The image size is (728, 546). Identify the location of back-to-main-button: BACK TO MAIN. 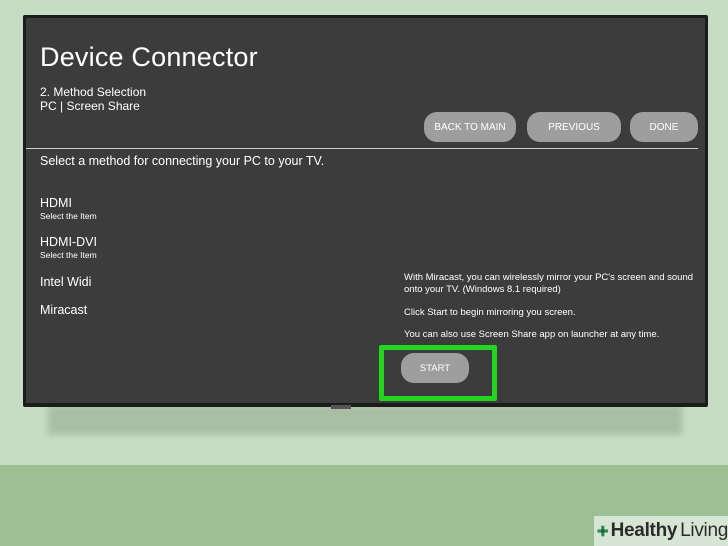
(470, 127).